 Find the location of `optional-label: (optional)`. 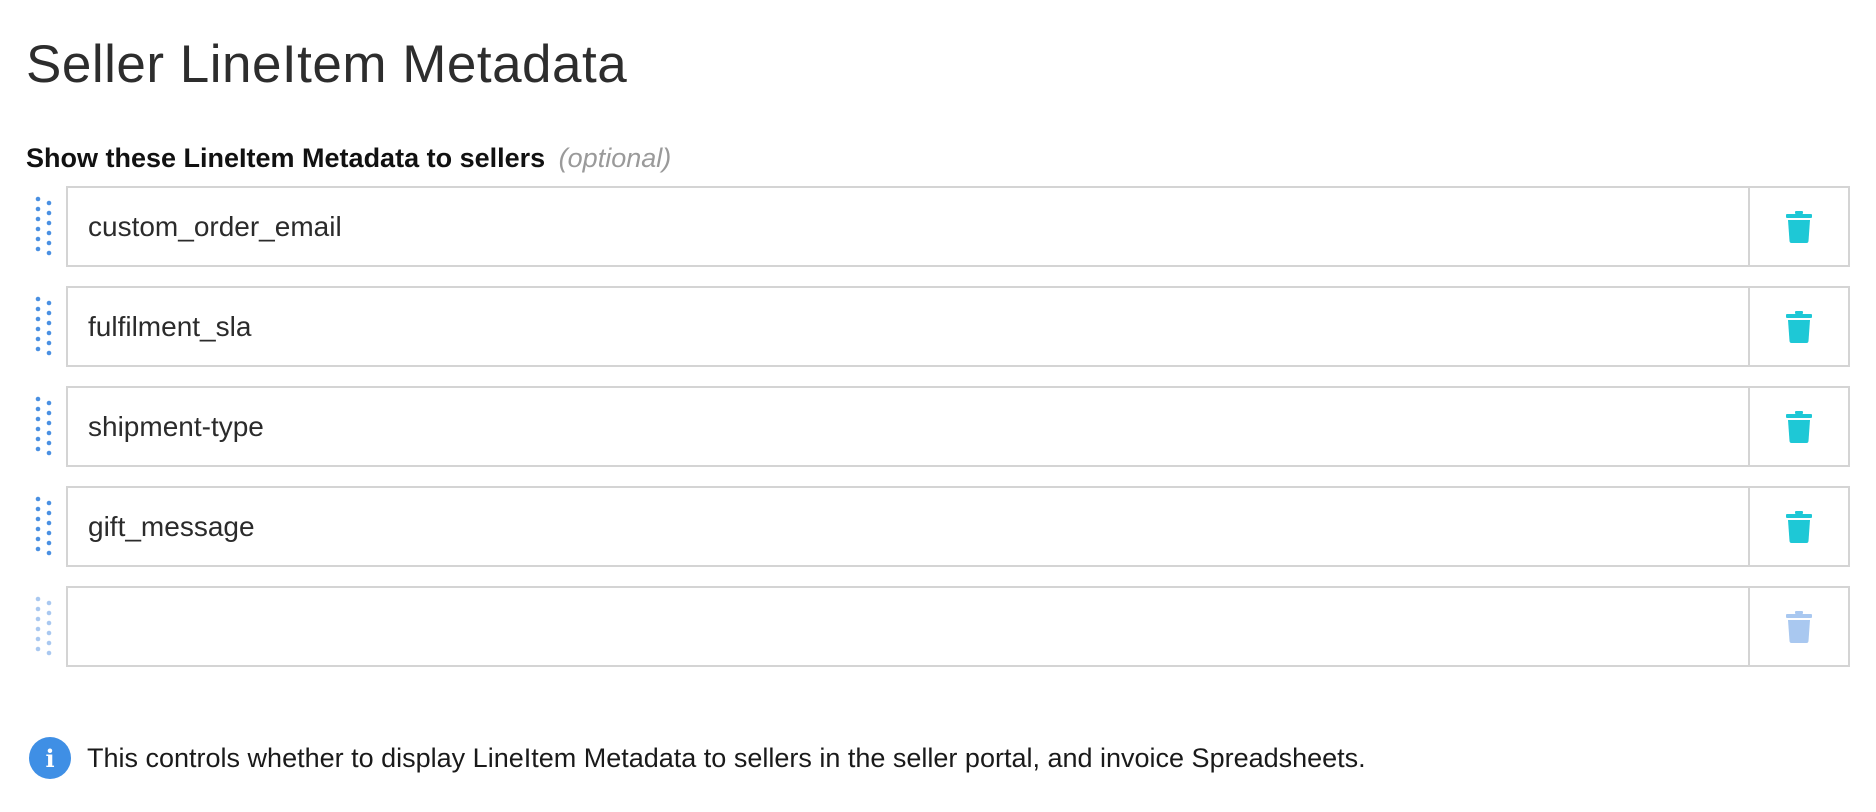

optional-label: (optional) is located at coordinates (615, 158).